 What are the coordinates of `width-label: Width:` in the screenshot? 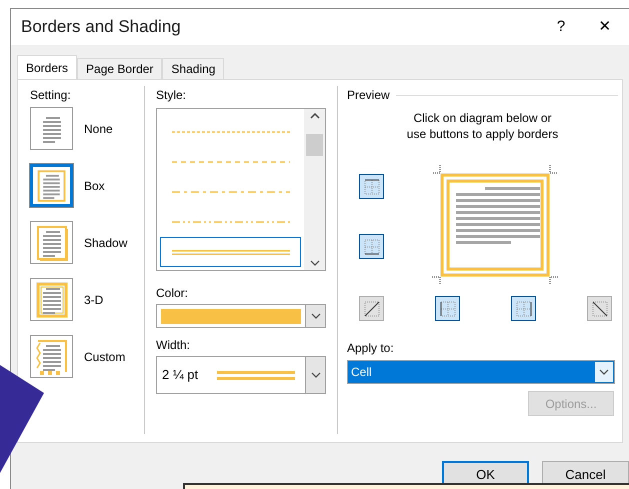 It's located at (174, 345).